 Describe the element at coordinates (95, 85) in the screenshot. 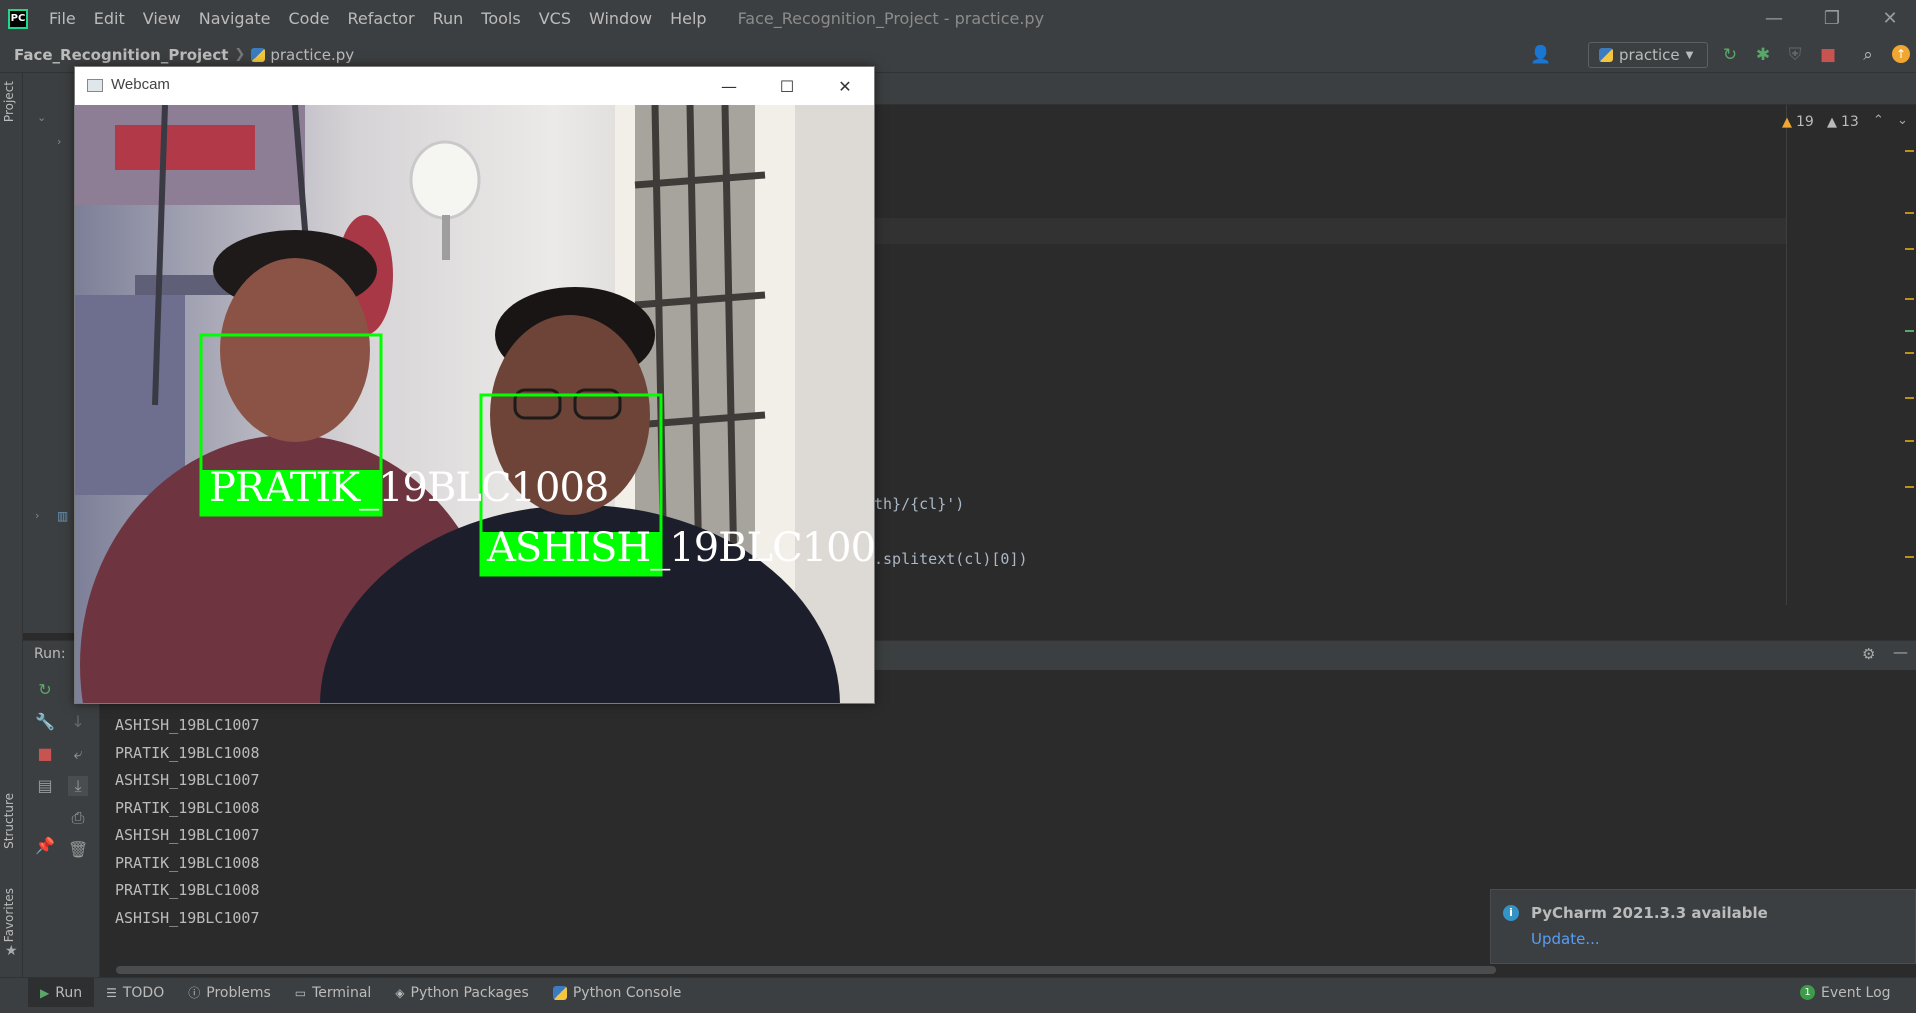

I see `window-icon` at that location.